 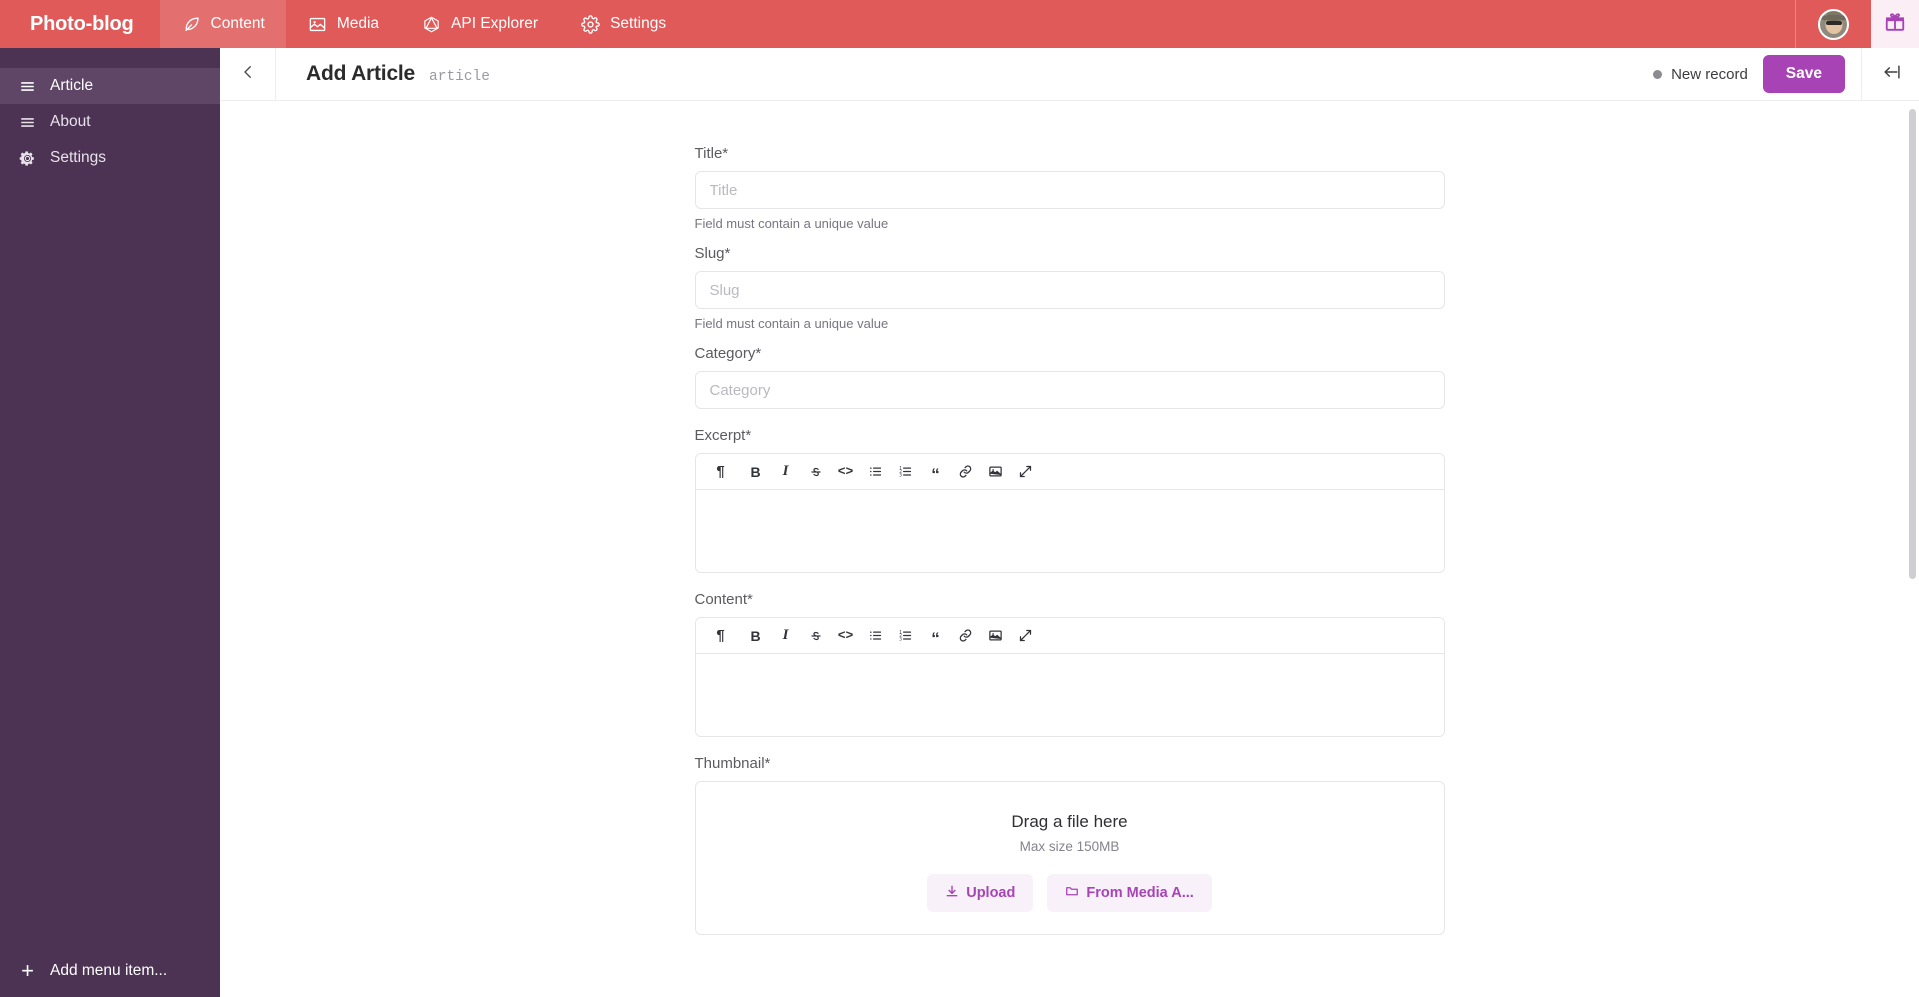 I want to click on status-dot-icon, so click(x=1658, y=74).